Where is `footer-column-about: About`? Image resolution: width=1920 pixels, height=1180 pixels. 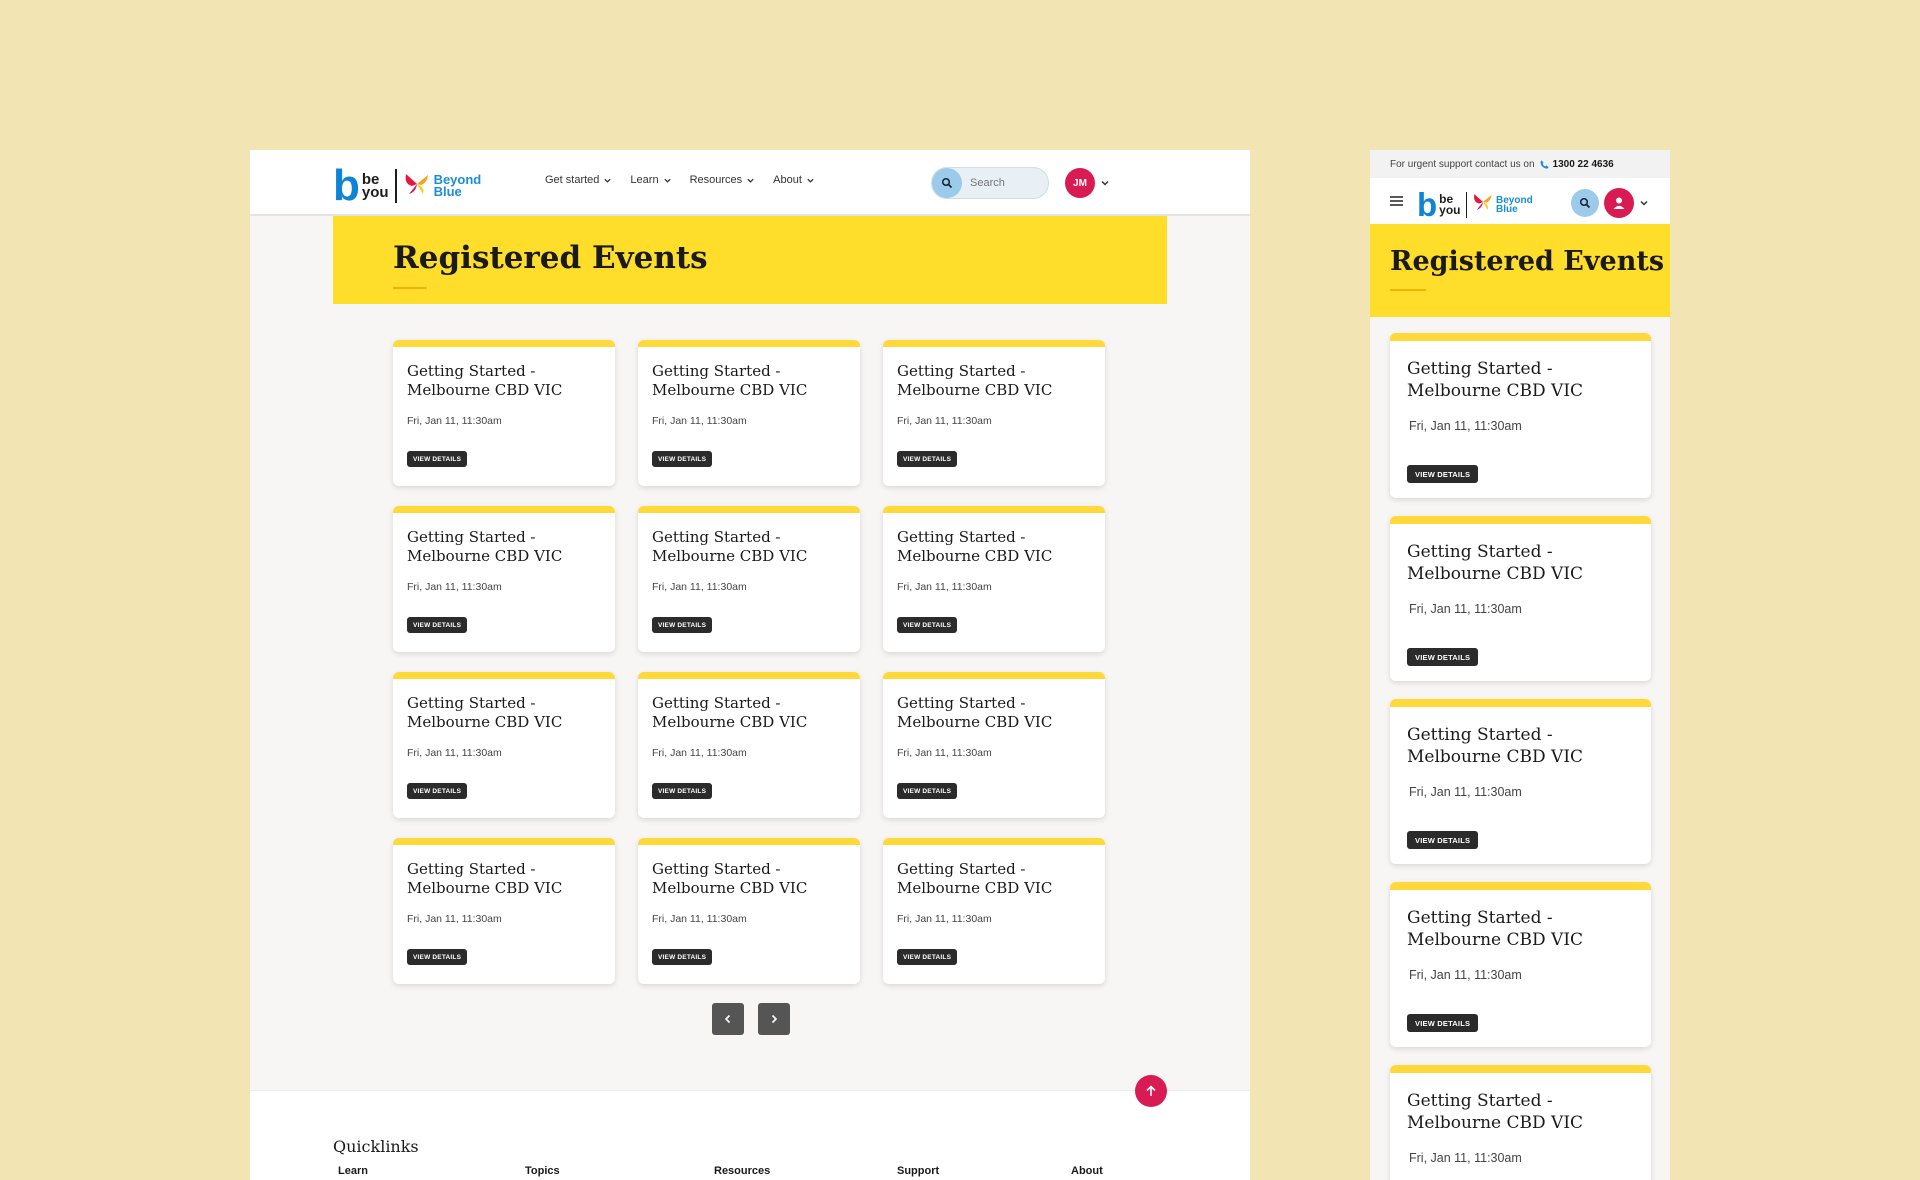 footer-column-about: About is located at coordinates (1087, 1171).